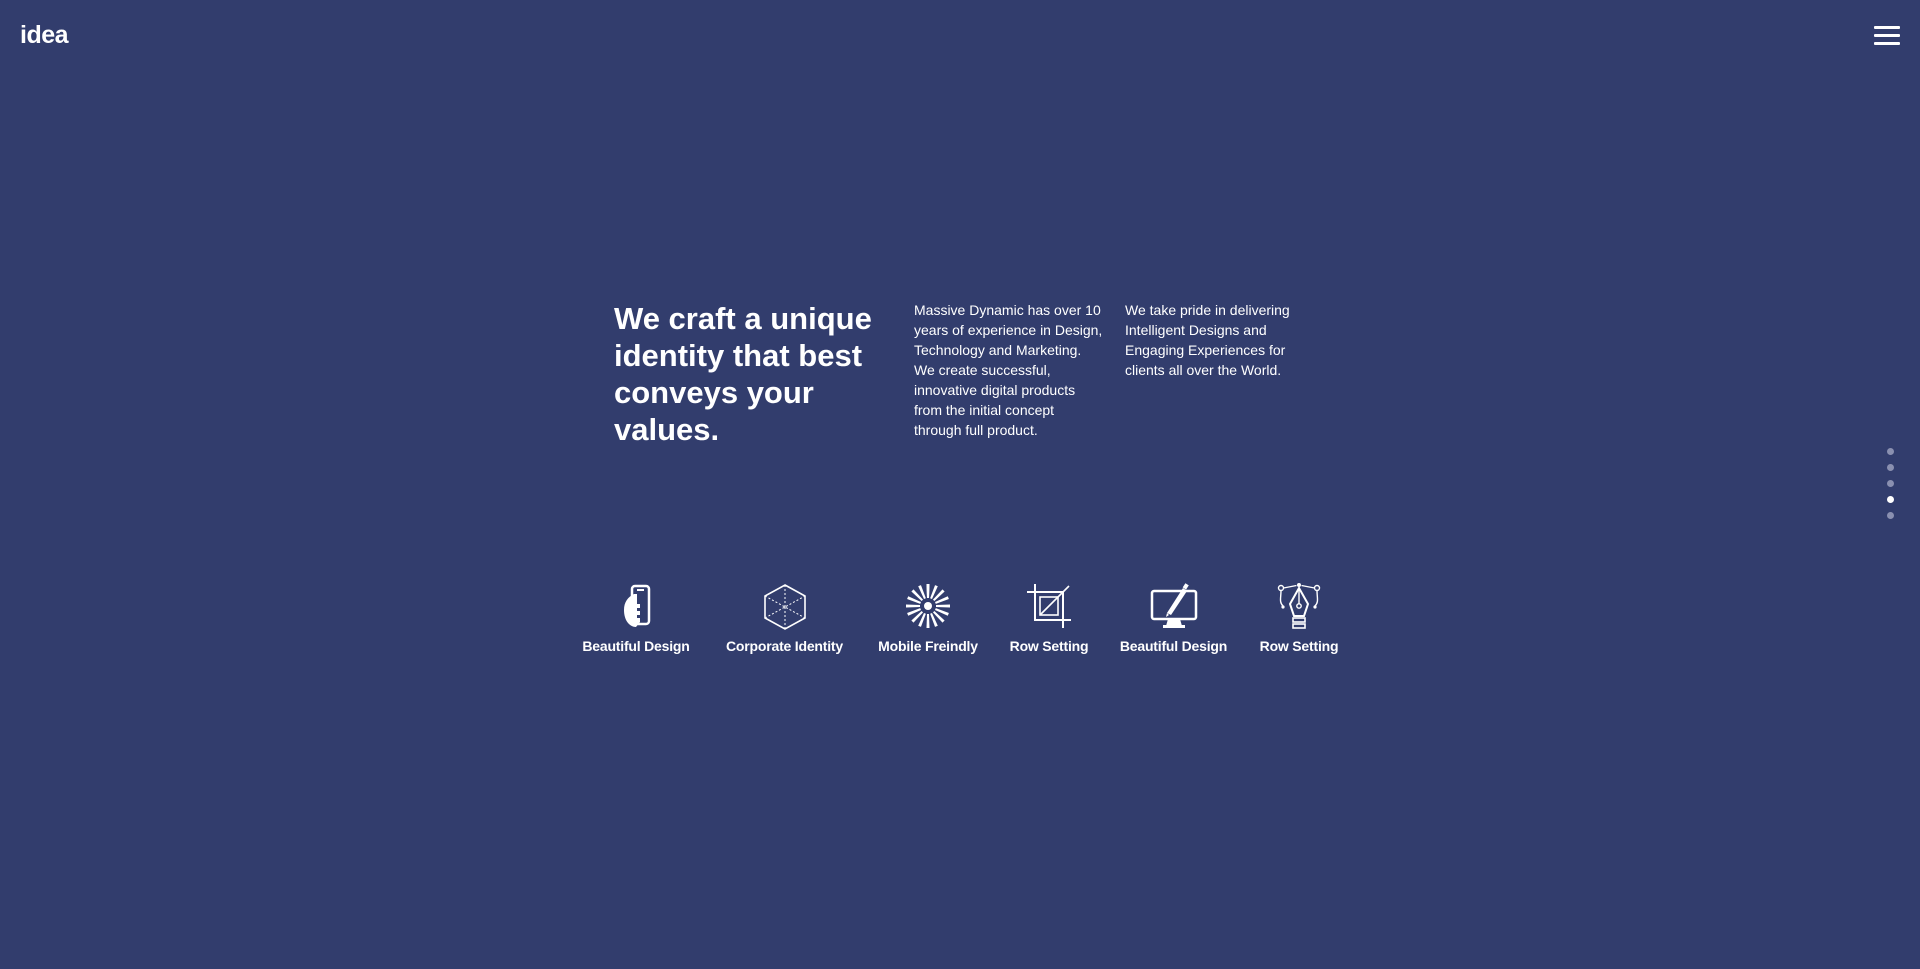 The height and width of the screenshot is (969, 1920). What do you see at coordinates (928, 606) in the screenshot?
I see `burst-icon` at bounding box center [928, 606].